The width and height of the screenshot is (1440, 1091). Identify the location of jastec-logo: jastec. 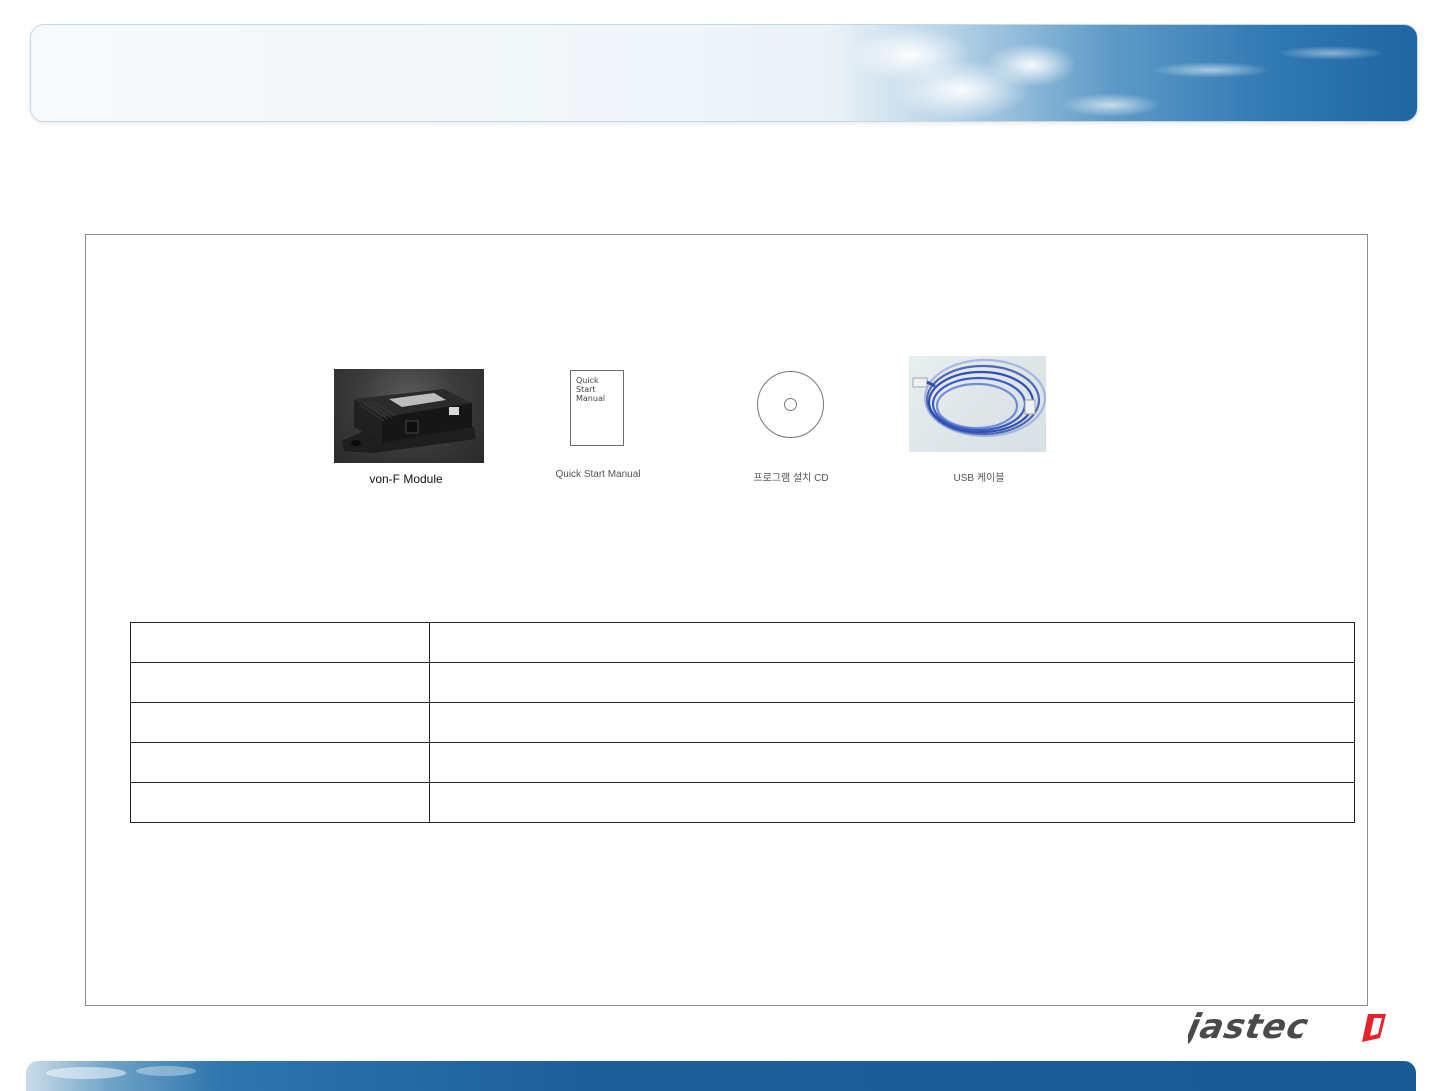
(1287, 1027).